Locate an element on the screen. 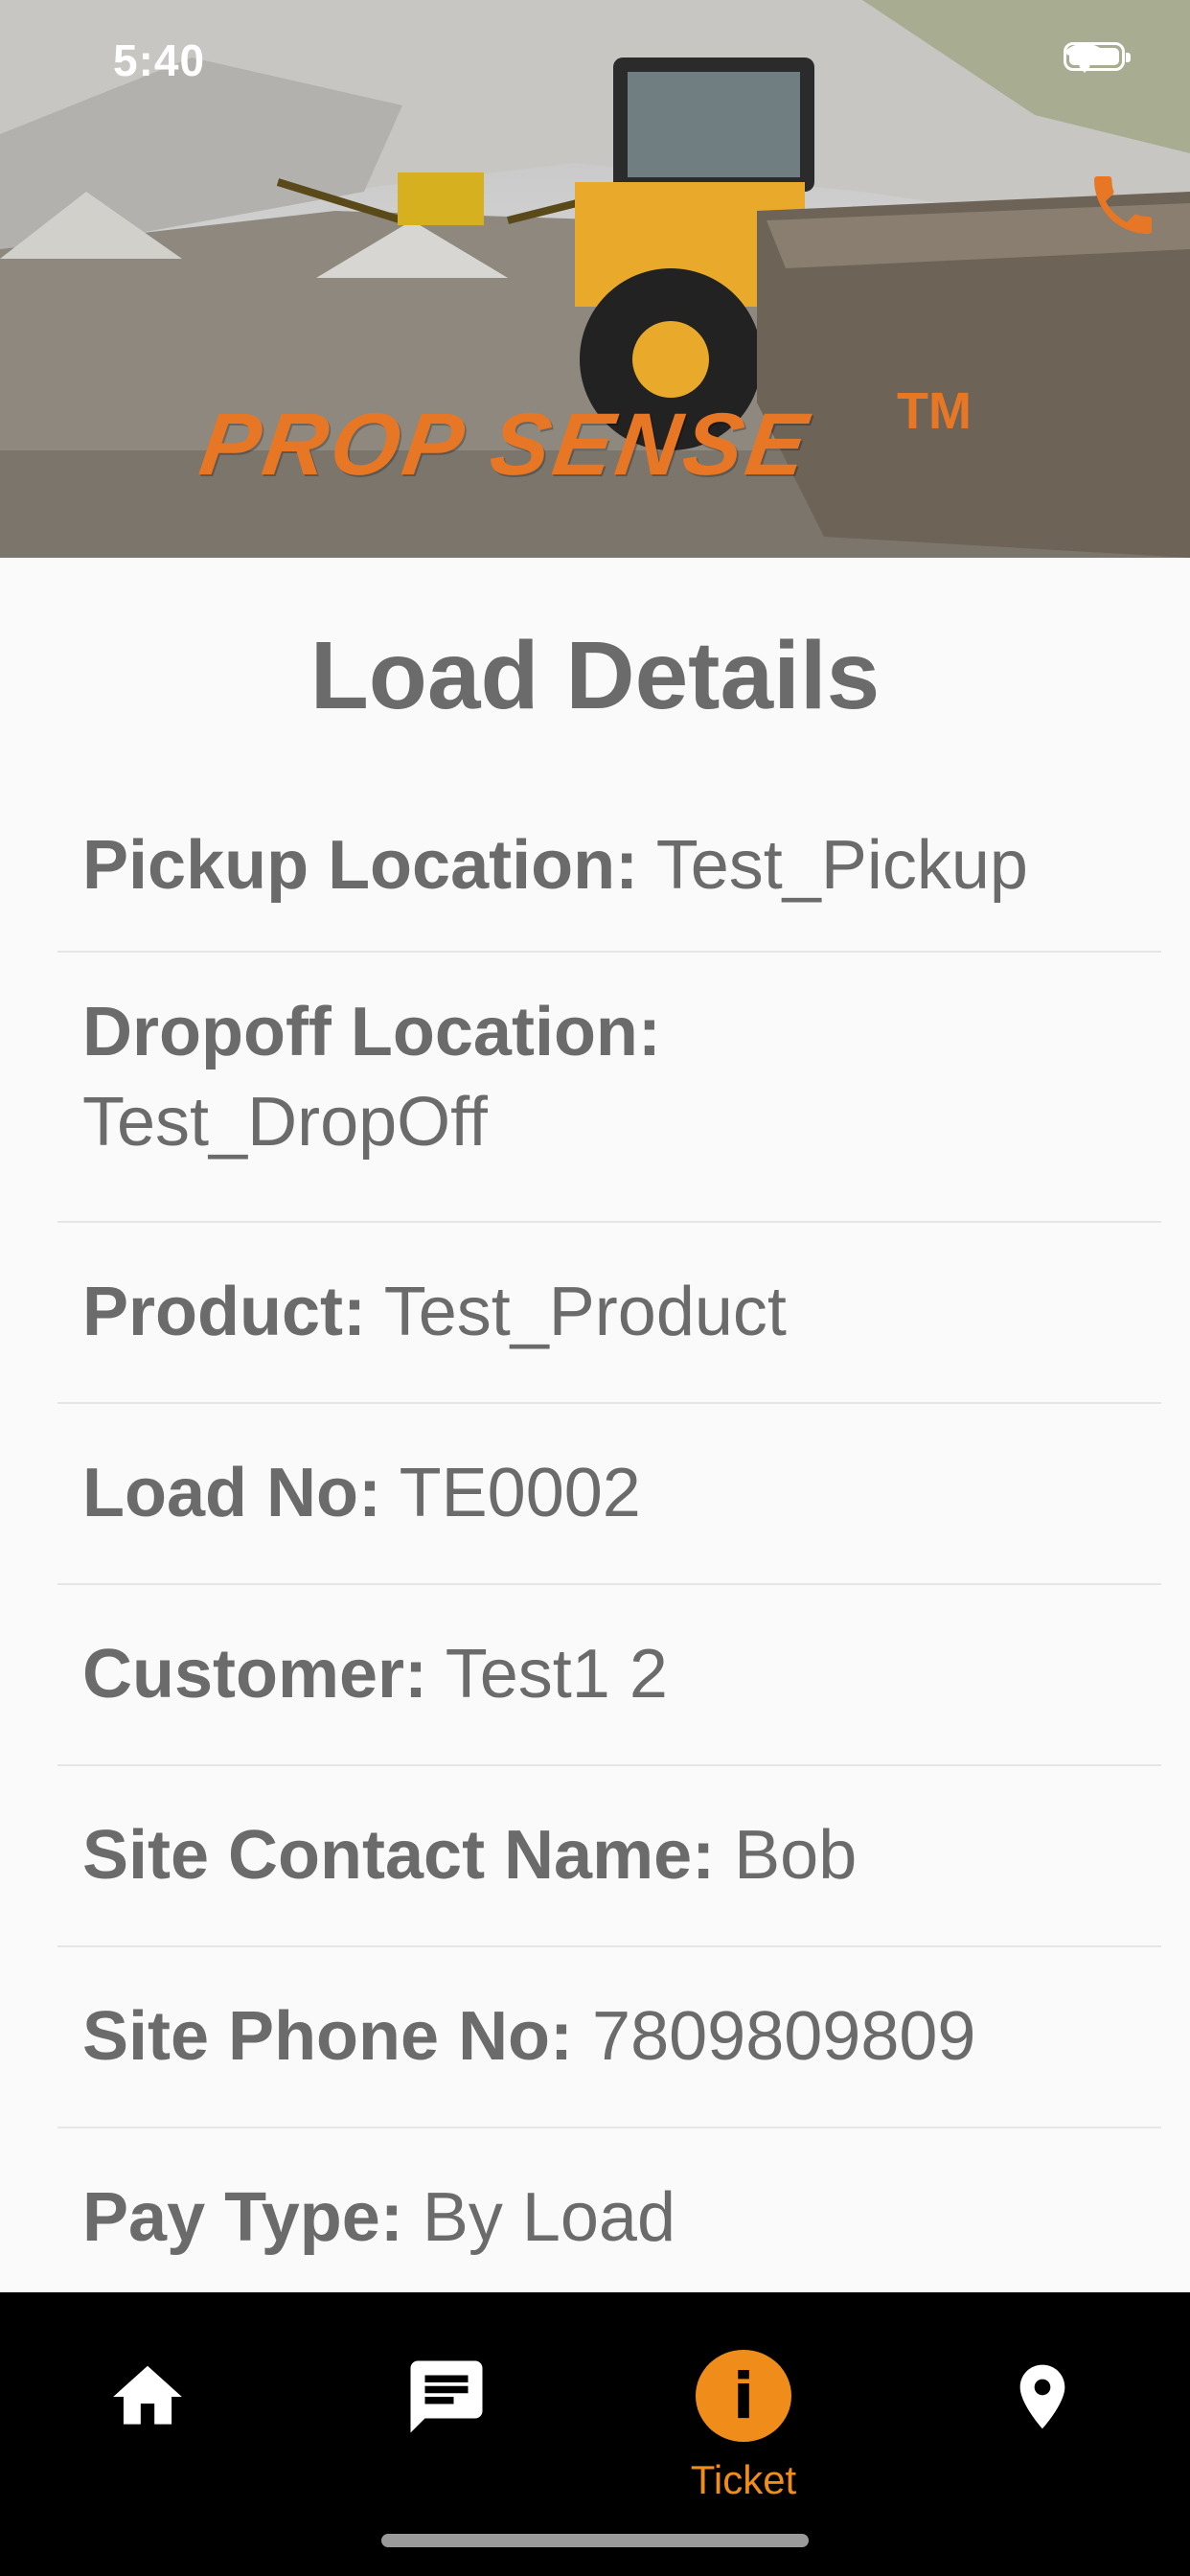  detail-row-site-contact-name: Site Contact Name: Bob is located at coordinates (609, 1856).